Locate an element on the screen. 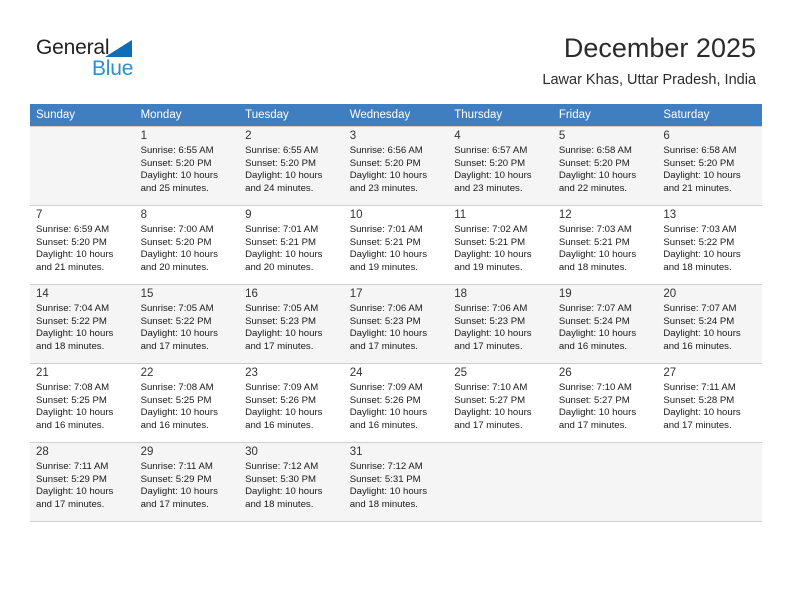  weekday-header-thursday: Thursday is located at coordinates (500, 115).